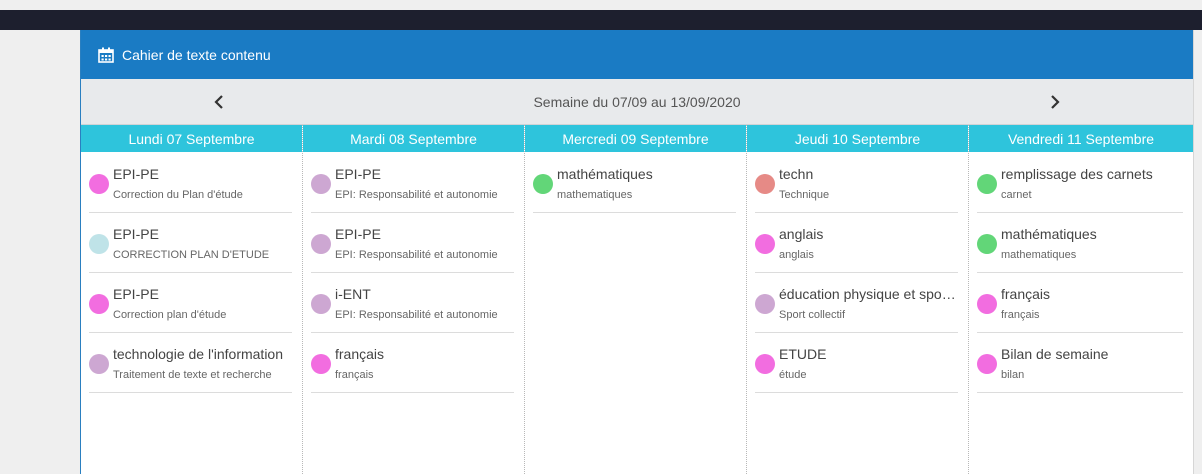 The width and height of the screenshot is (1202, 474). Describe the element at coordinates (793, 375) in the screenshot. I see `entry-description: étude` at that location.